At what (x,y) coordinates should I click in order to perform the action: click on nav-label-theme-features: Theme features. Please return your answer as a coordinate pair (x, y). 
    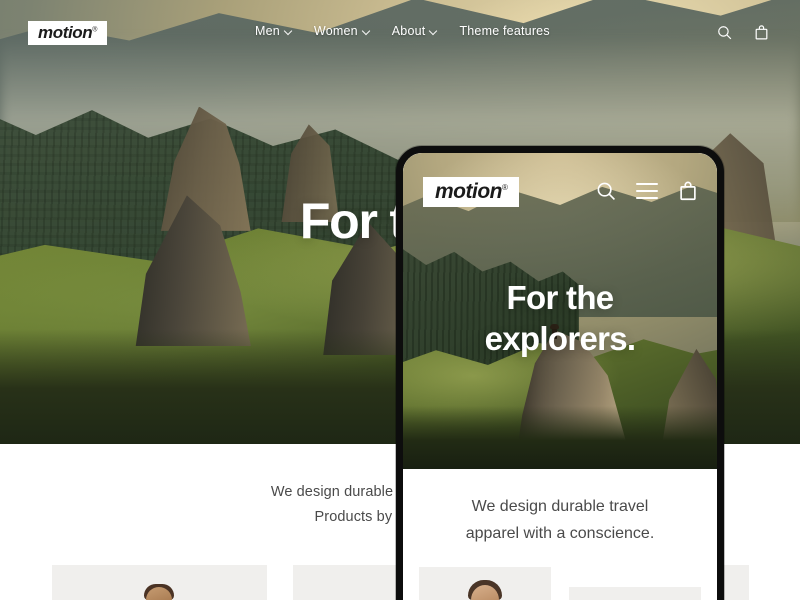
    Looking at the image, I should click on (504, 31).